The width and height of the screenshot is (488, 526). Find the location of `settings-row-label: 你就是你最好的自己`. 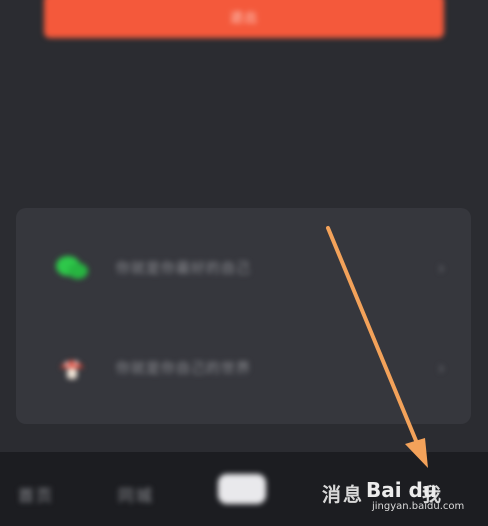

settings-row-label: 你就是你最好的自己 is located at coordinates (183, 269).